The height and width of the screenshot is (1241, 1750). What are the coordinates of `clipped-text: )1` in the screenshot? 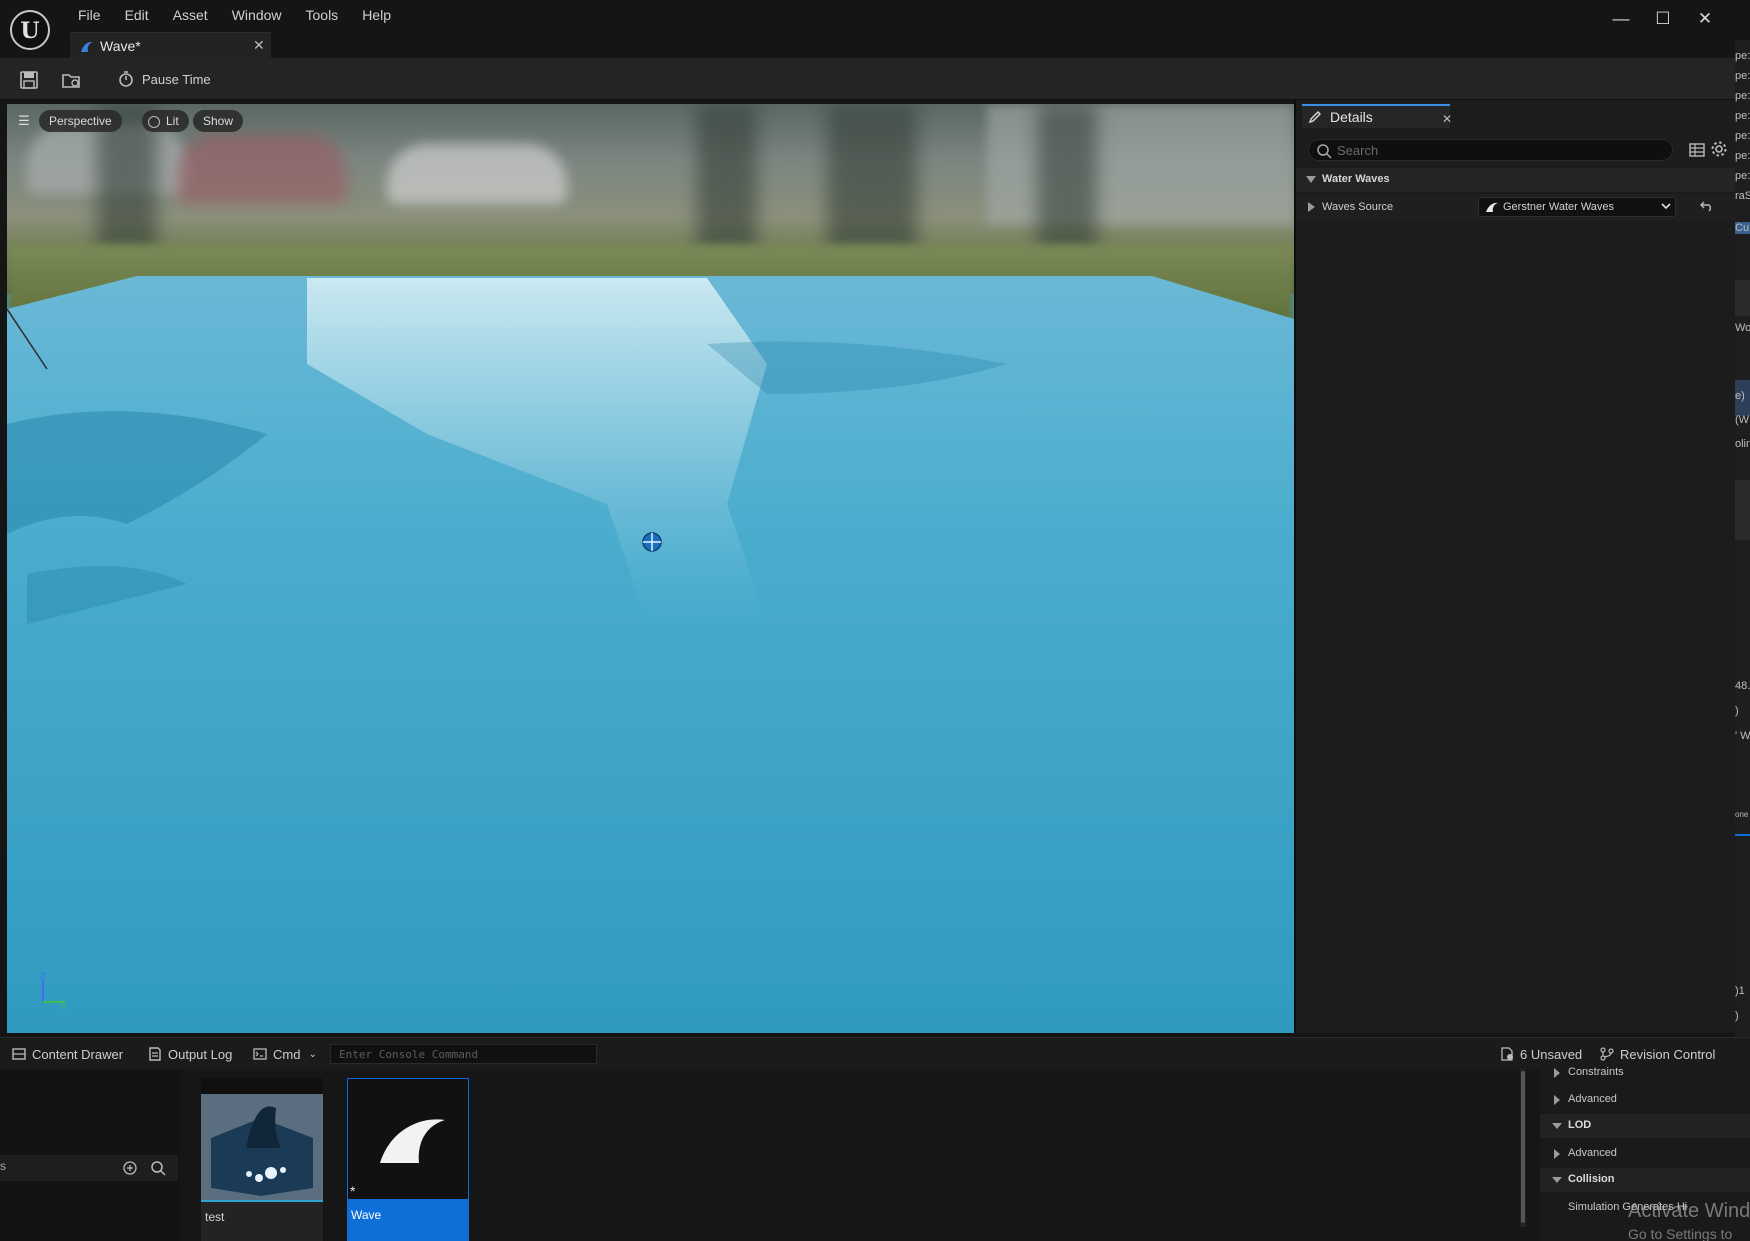 It's located at (1740, 991).